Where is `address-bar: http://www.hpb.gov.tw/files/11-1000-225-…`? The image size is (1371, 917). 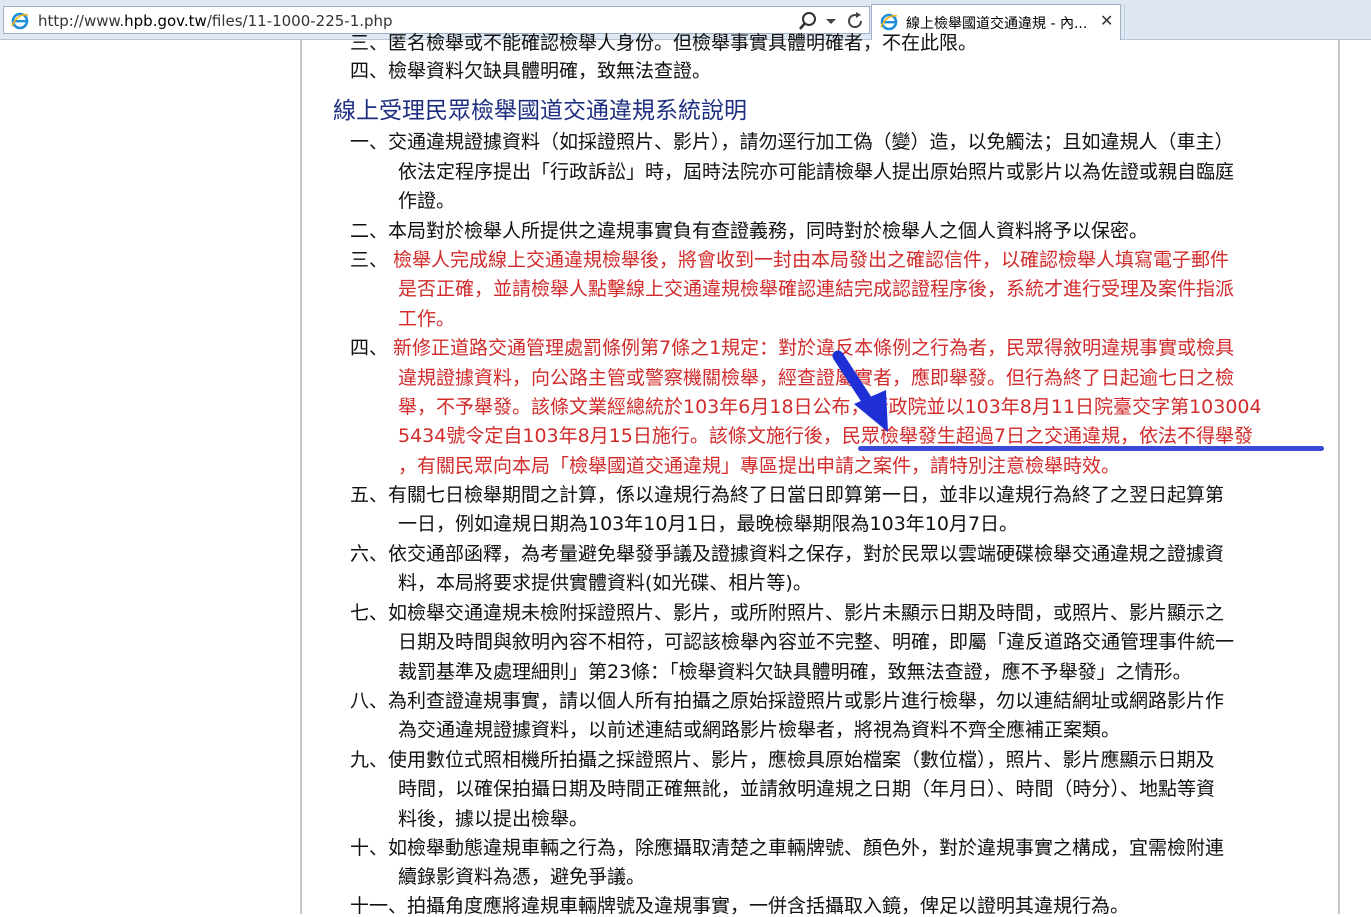
address-bar: http://www.hpb.gov.tw/files/11-1000-225-… is located at coordinates (436, 20).